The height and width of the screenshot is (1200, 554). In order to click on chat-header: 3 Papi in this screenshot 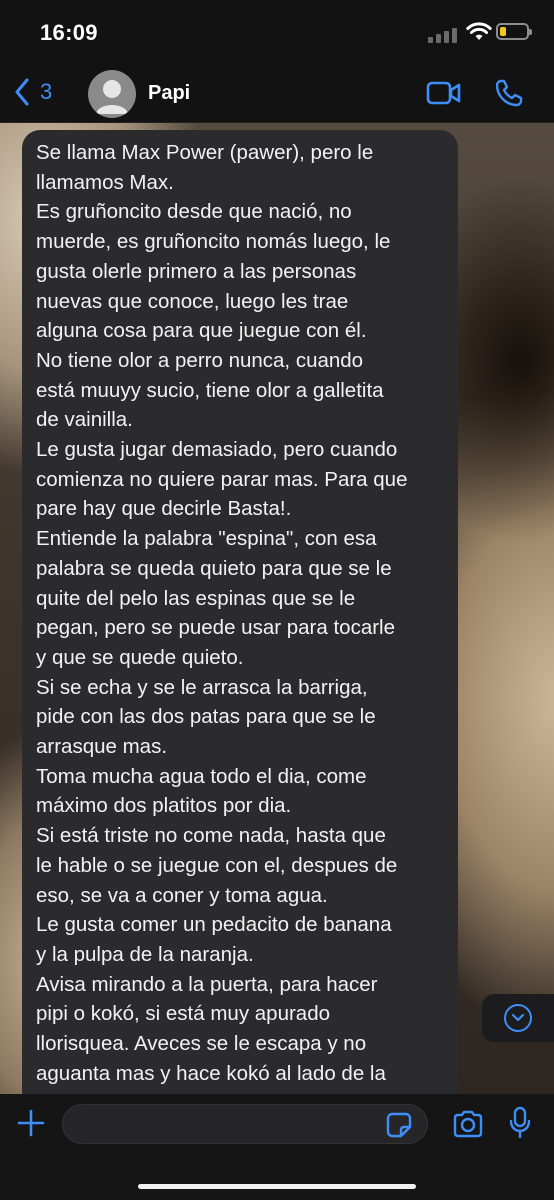, I will do `click(277, 94)`.